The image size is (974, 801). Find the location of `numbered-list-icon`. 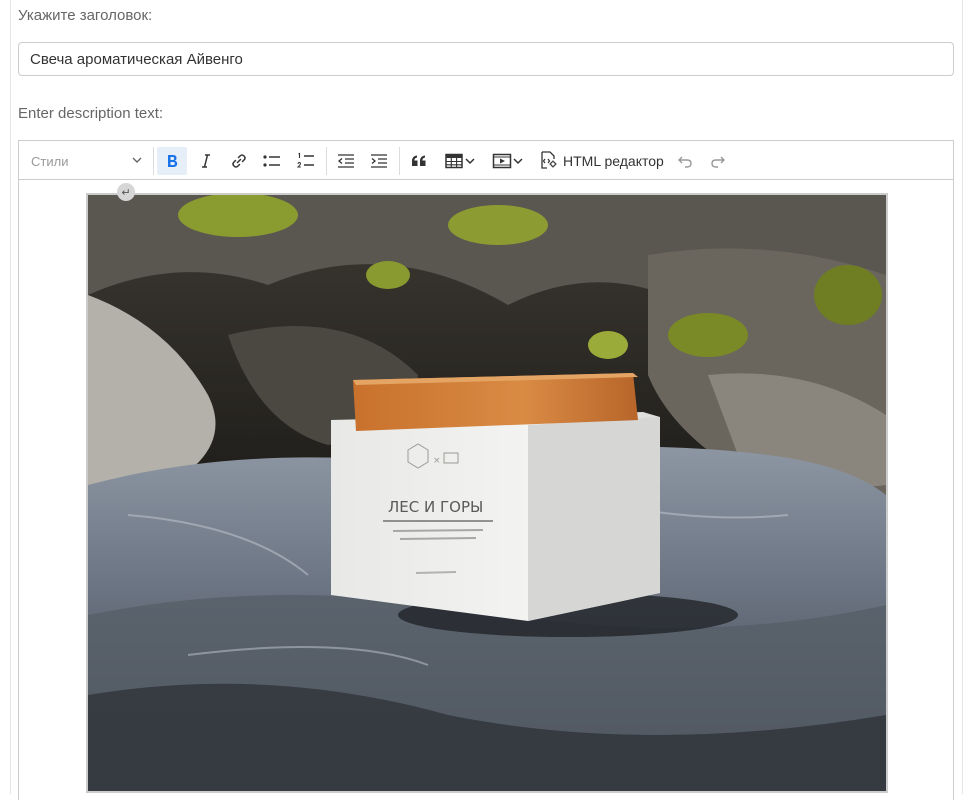

numbered-list-icon is located at coordinates (306, 161).